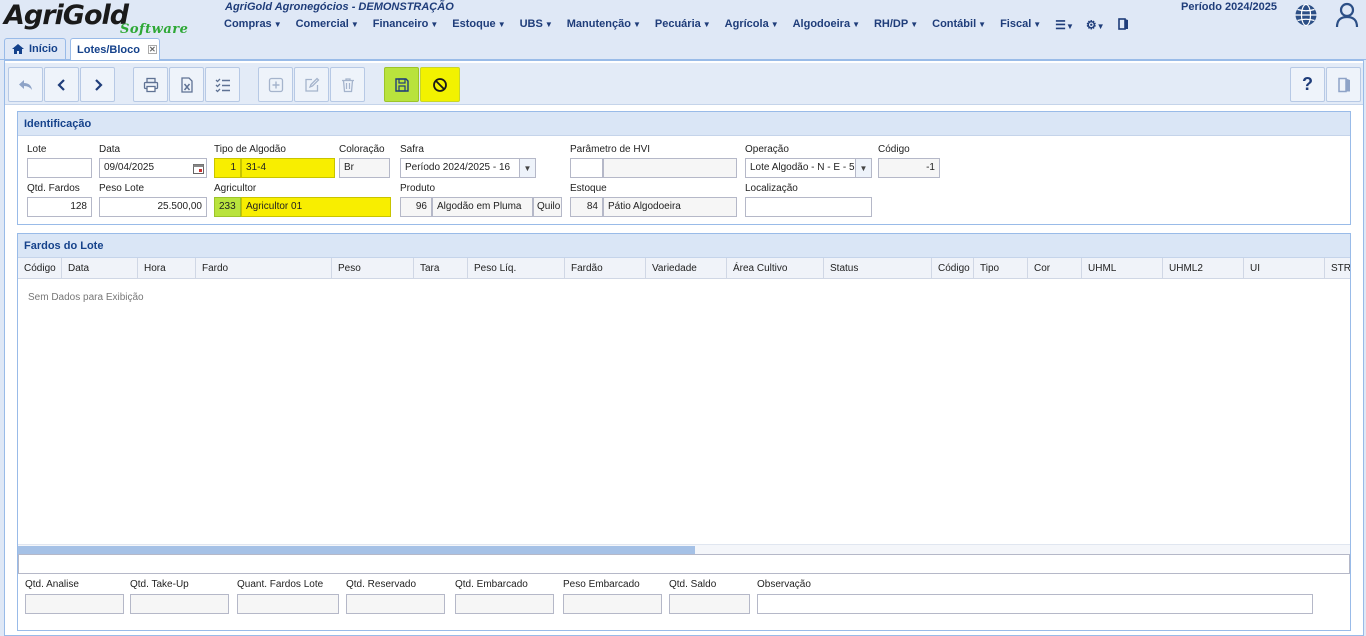  What do you see at coordinates (256, 25) in the screenshot?
I see `menu-compras: Compras ▼` at bounding box center [256, 25].